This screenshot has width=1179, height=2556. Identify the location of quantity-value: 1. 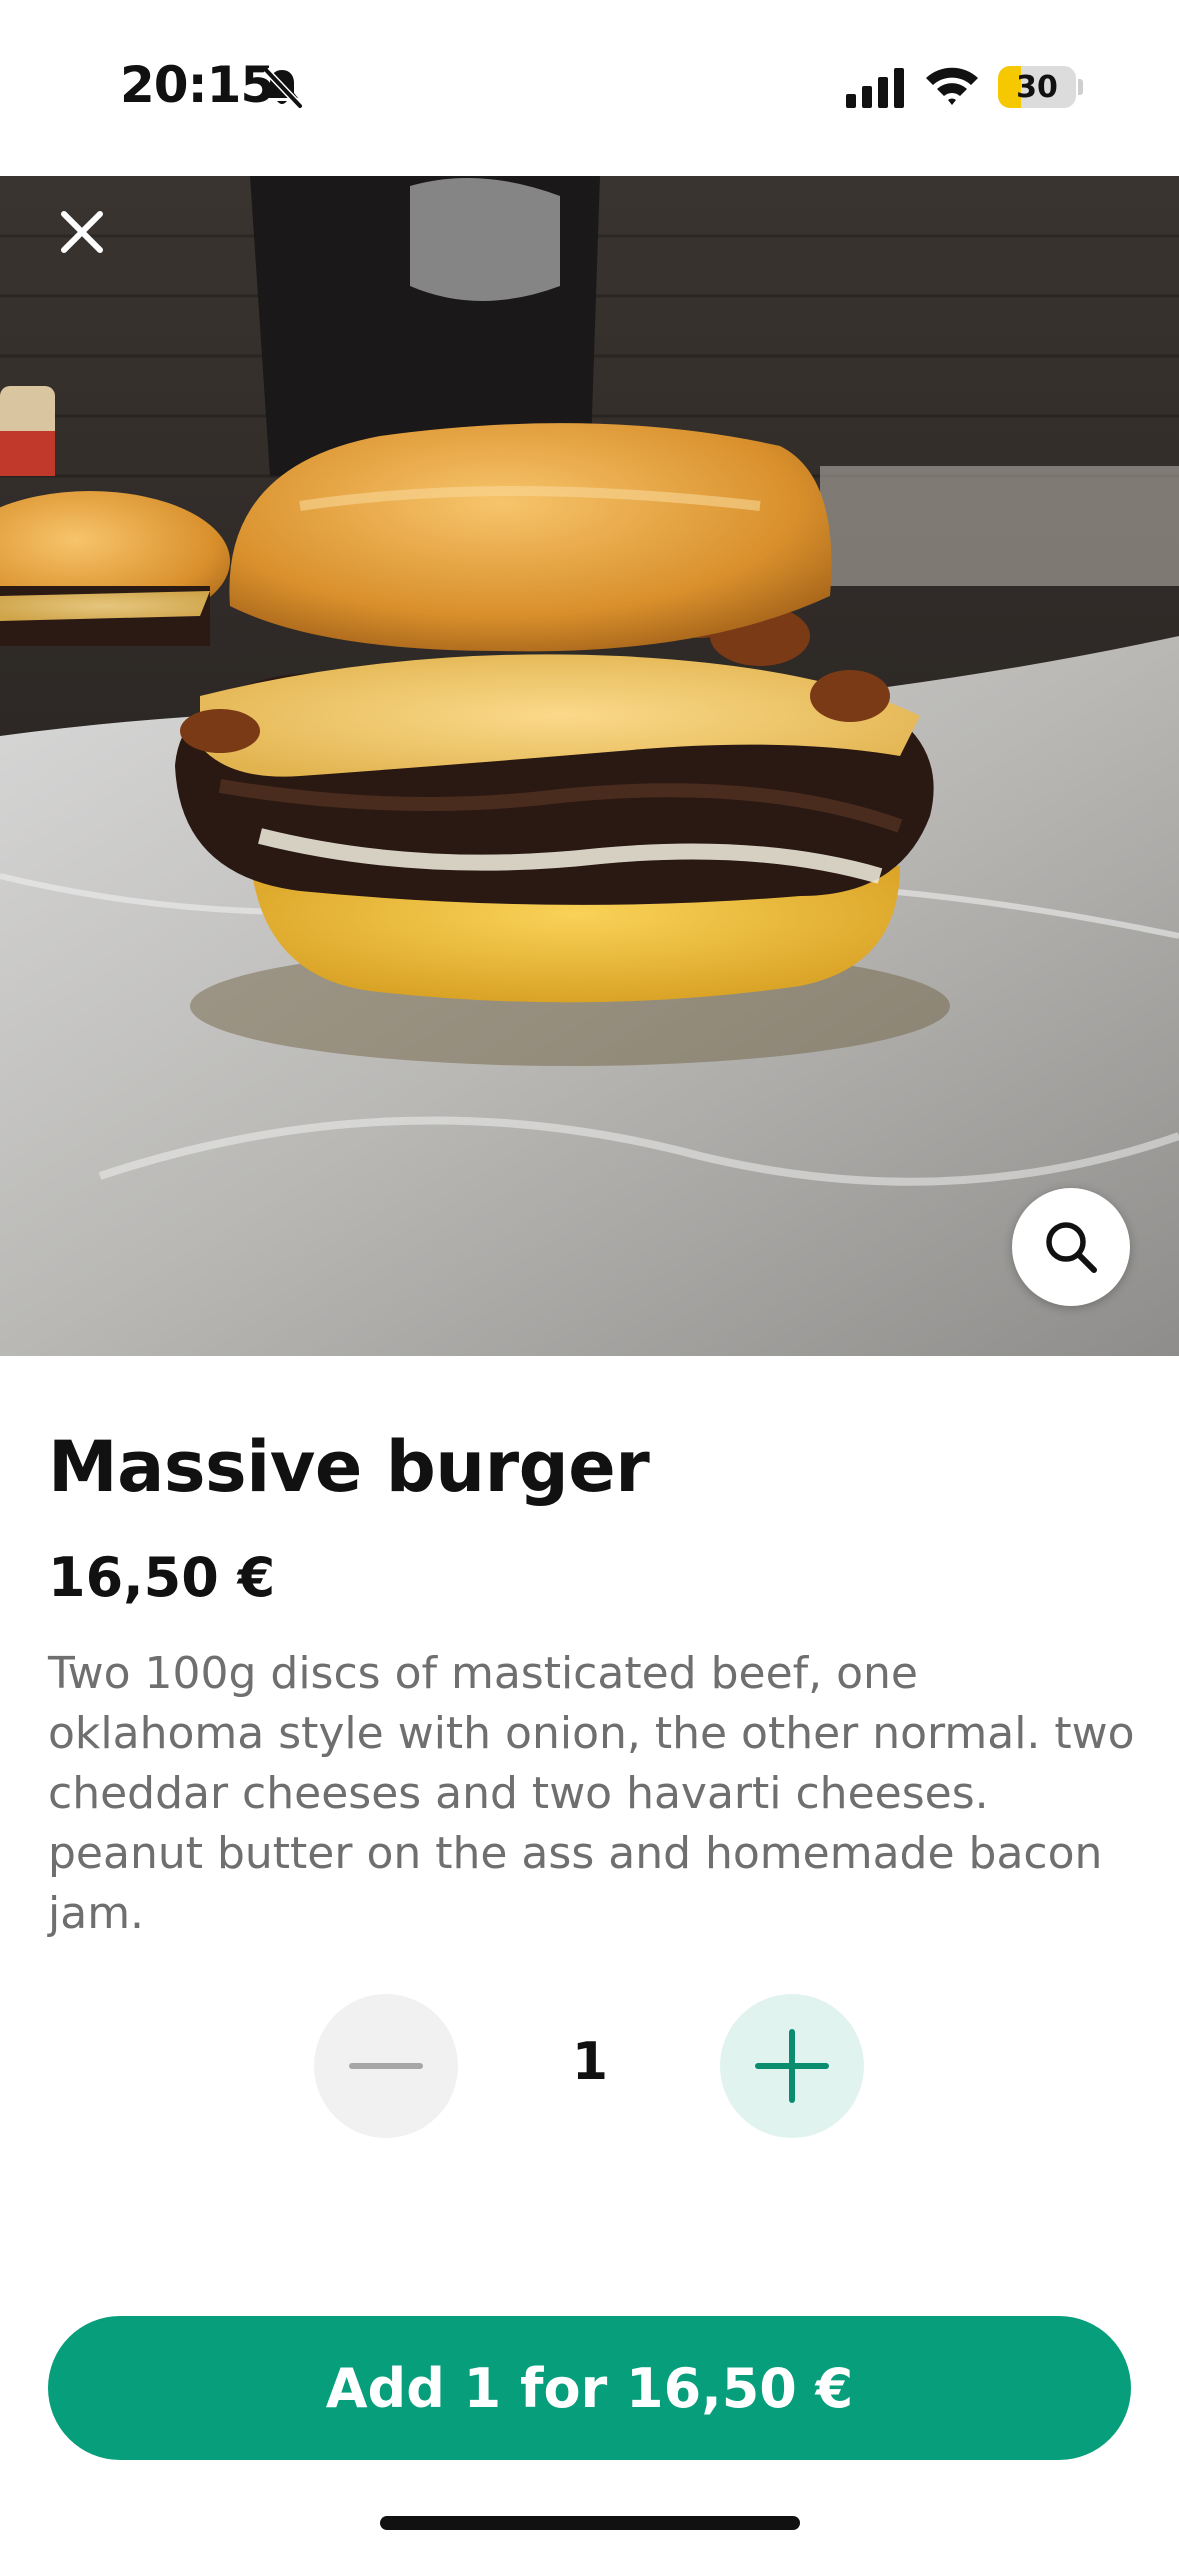
(590, 2062).